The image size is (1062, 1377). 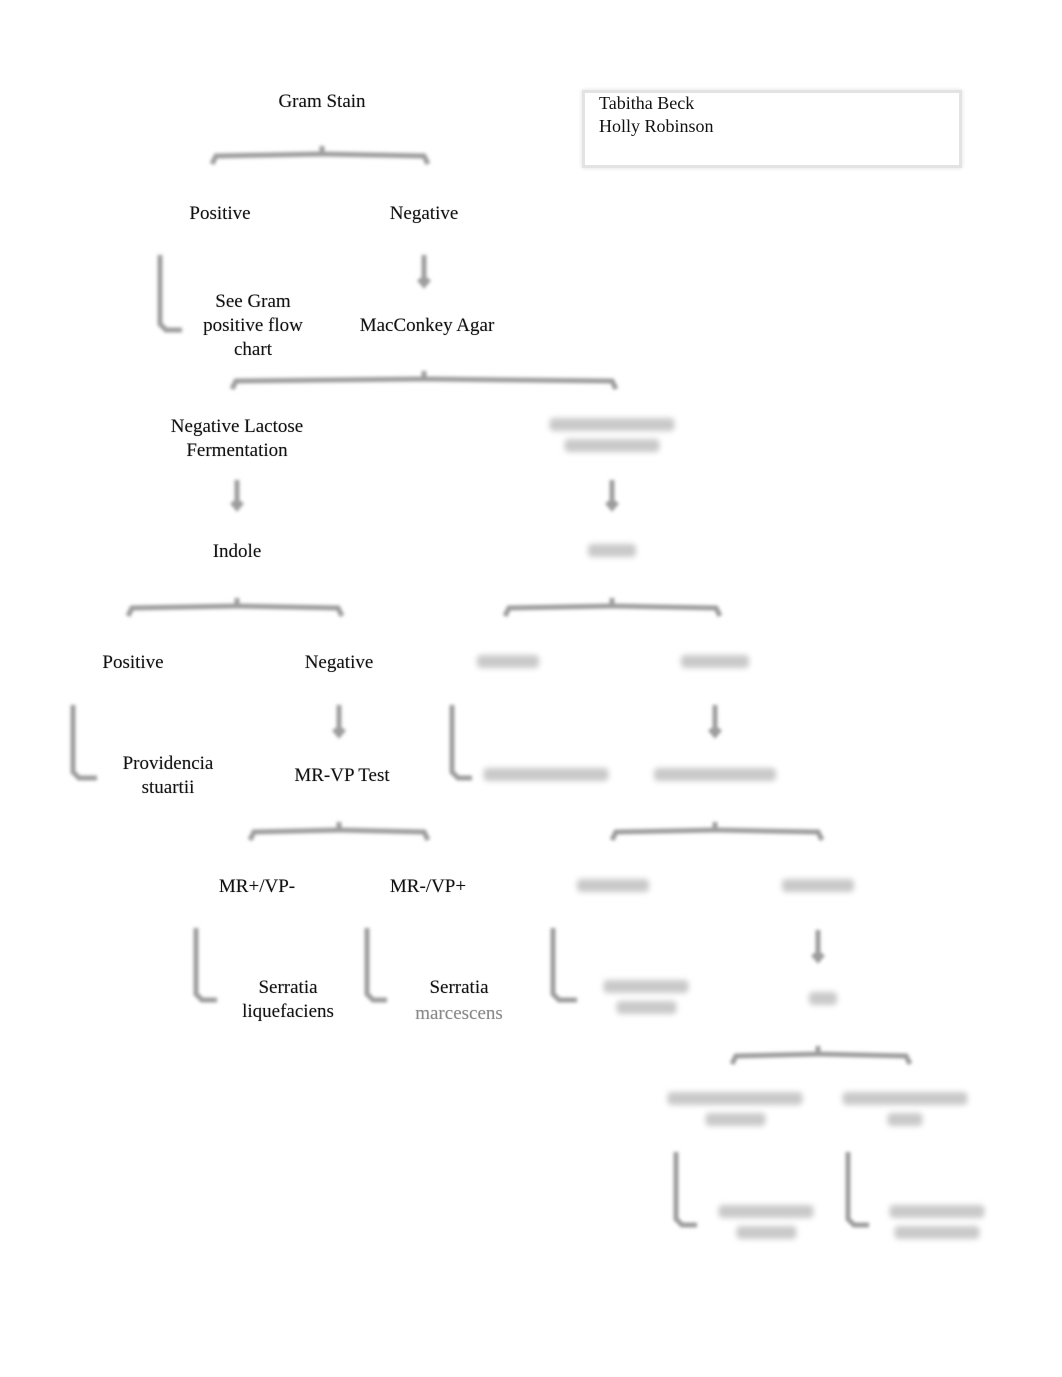 What do you see at coordinates (459, 1001) in the screenshot?
I see `node-serratia-marcescens: Serratia marcescens` at bounding box center [459, 1001].